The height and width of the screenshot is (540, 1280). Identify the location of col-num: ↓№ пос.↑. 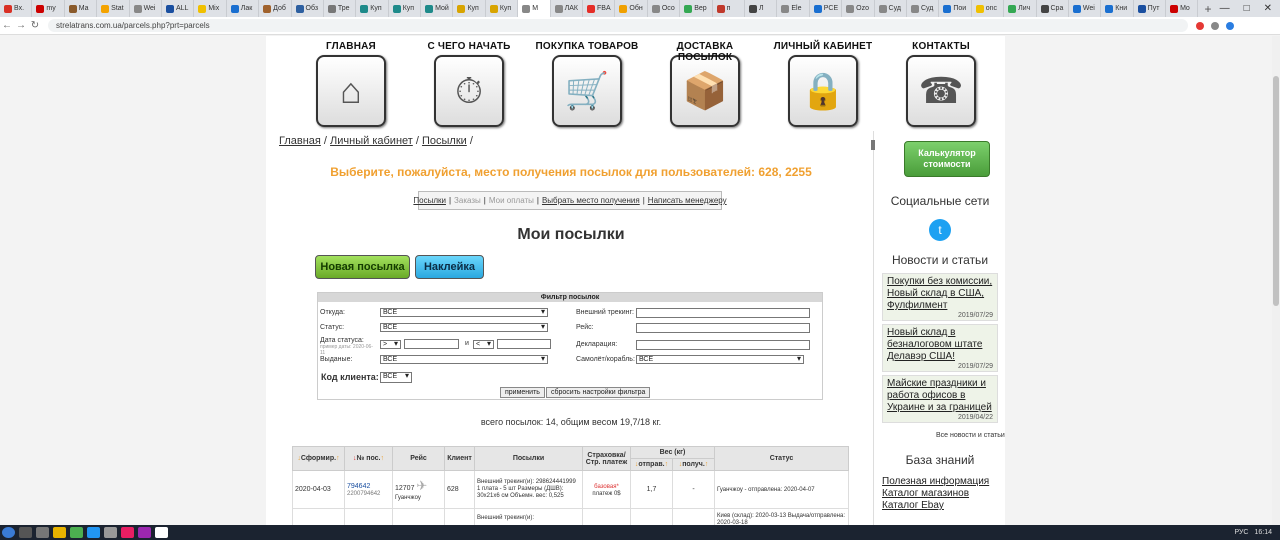
(368, 458).